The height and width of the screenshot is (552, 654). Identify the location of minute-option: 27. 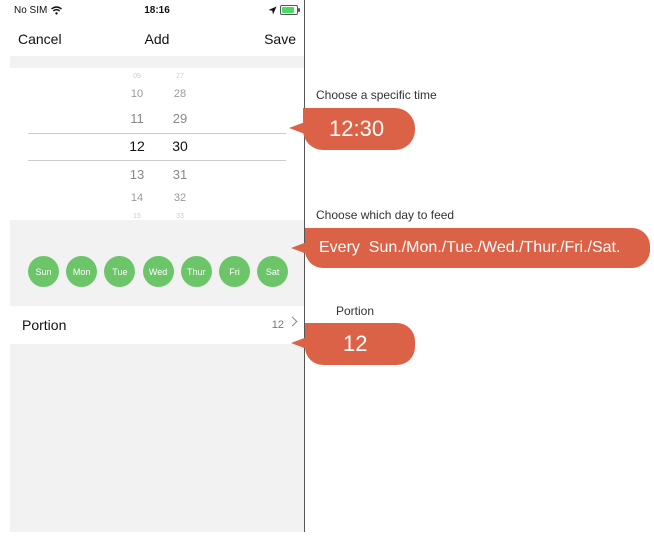
(180, 76).